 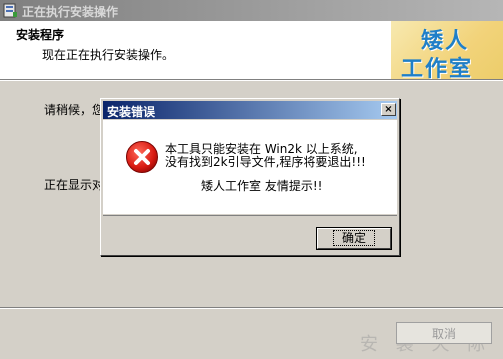 What do you see at coordinates (447, 50) in the screenshot?
I see `studio-logo: 矮人 工作室` at bounding box center [447, 50].